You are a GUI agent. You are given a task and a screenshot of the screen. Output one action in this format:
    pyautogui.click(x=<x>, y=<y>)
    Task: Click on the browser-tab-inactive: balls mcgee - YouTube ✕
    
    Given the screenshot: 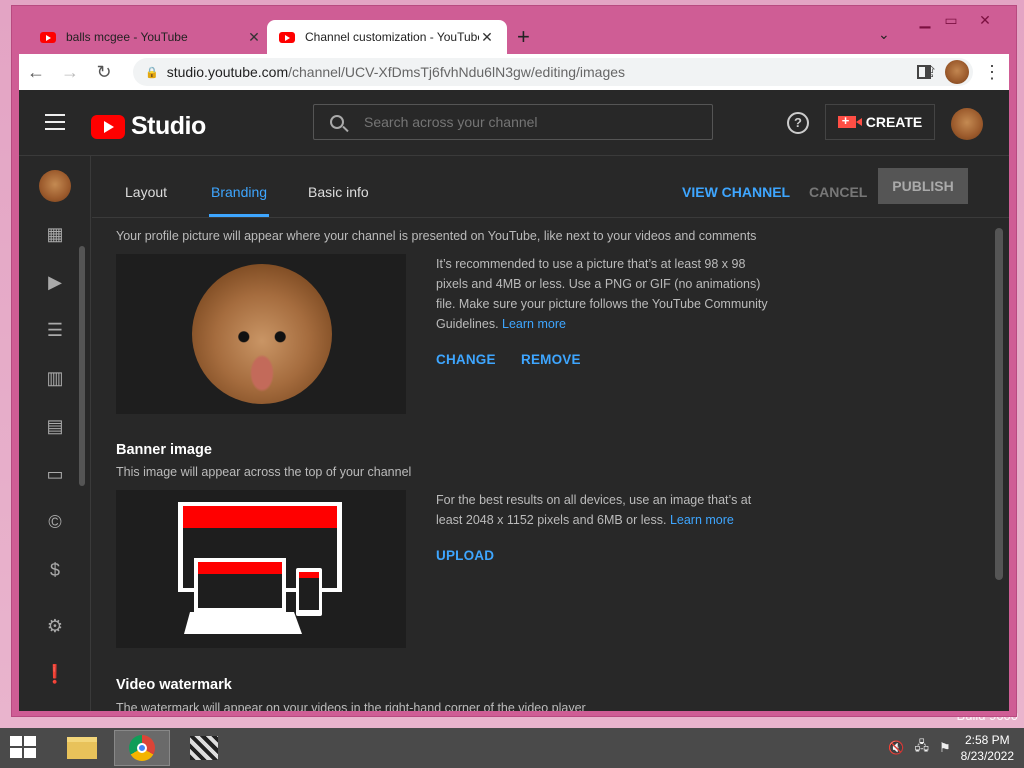 What is the action you would take?
    pyautogui.click(x=151, y=37)
    